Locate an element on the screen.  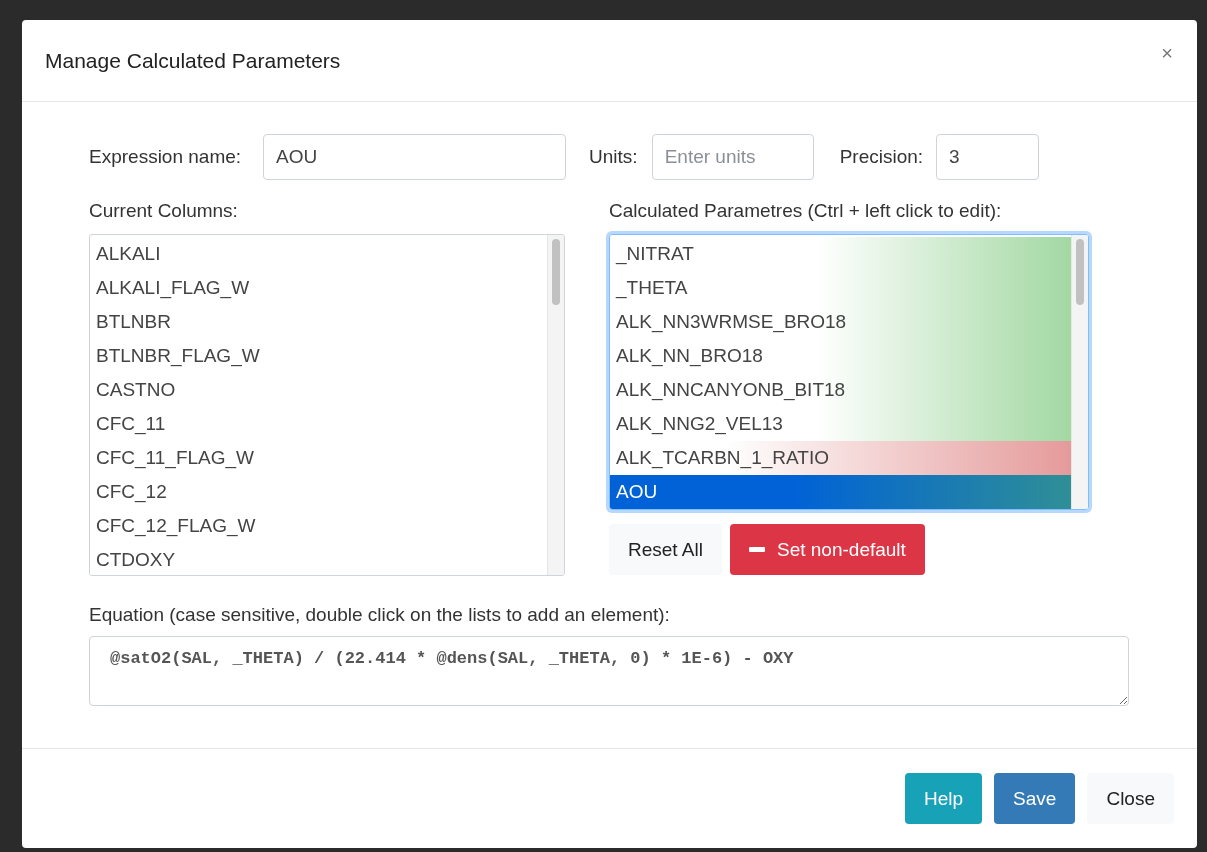
field-label: Units: is located at coordinates (613, 157).